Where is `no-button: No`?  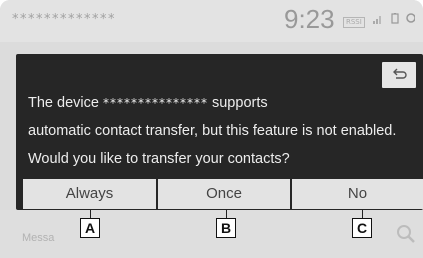
no-button: No is located at coordinates (357, 194).